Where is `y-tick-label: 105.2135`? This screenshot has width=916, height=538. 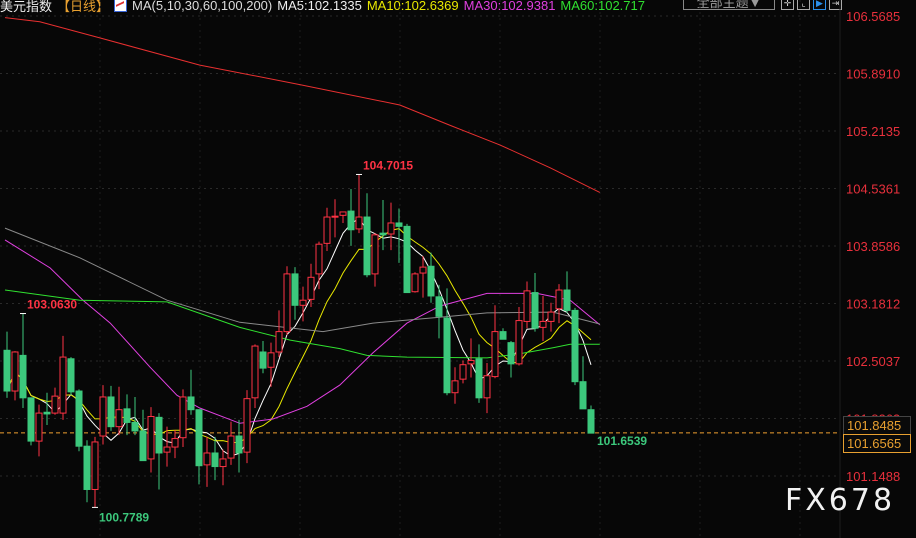
y-tick-label: 105.2135 is located at coordinates (873, 131).